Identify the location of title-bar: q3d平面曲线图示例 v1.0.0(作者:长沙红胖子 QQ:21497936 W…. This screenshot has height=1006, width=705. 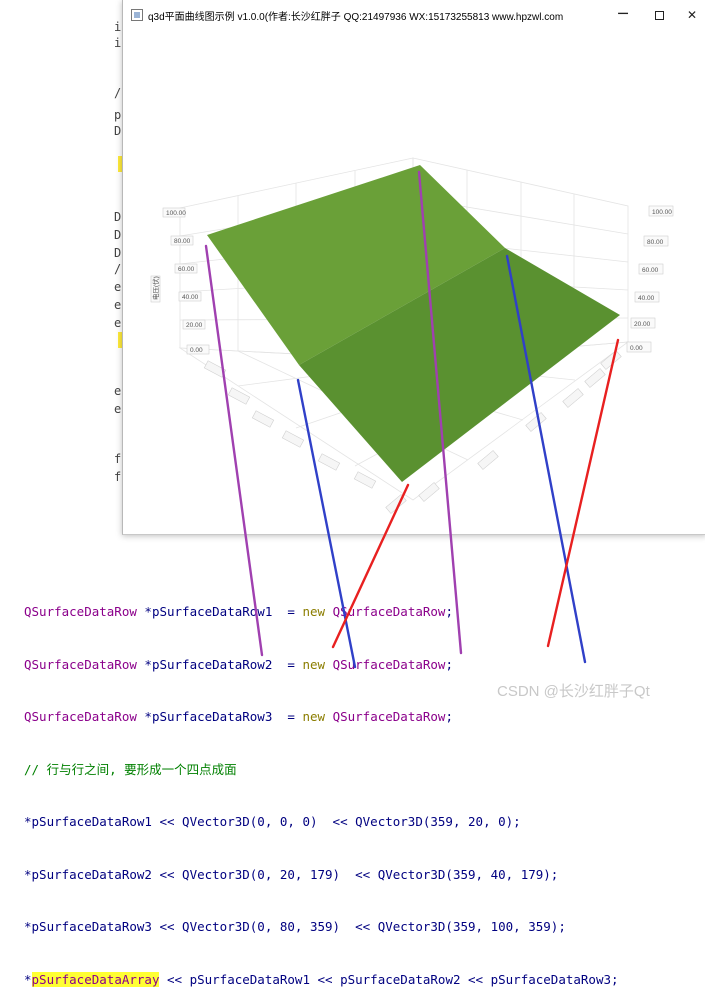
(414, 15).